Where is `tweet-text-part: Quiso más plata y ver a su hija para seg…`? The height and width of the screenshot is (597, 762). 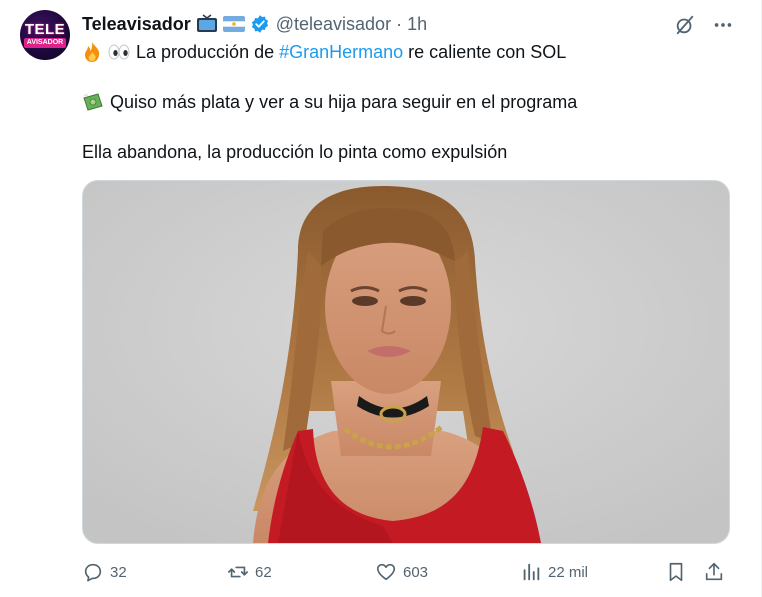 tweet-text-part: Quiso más plata y ver a su hija para seg… is located at coordinates (344, 102).